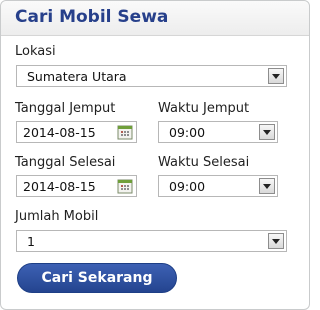  I want to click on pickup-date-field: 2014-08-15, so click(76, 132).